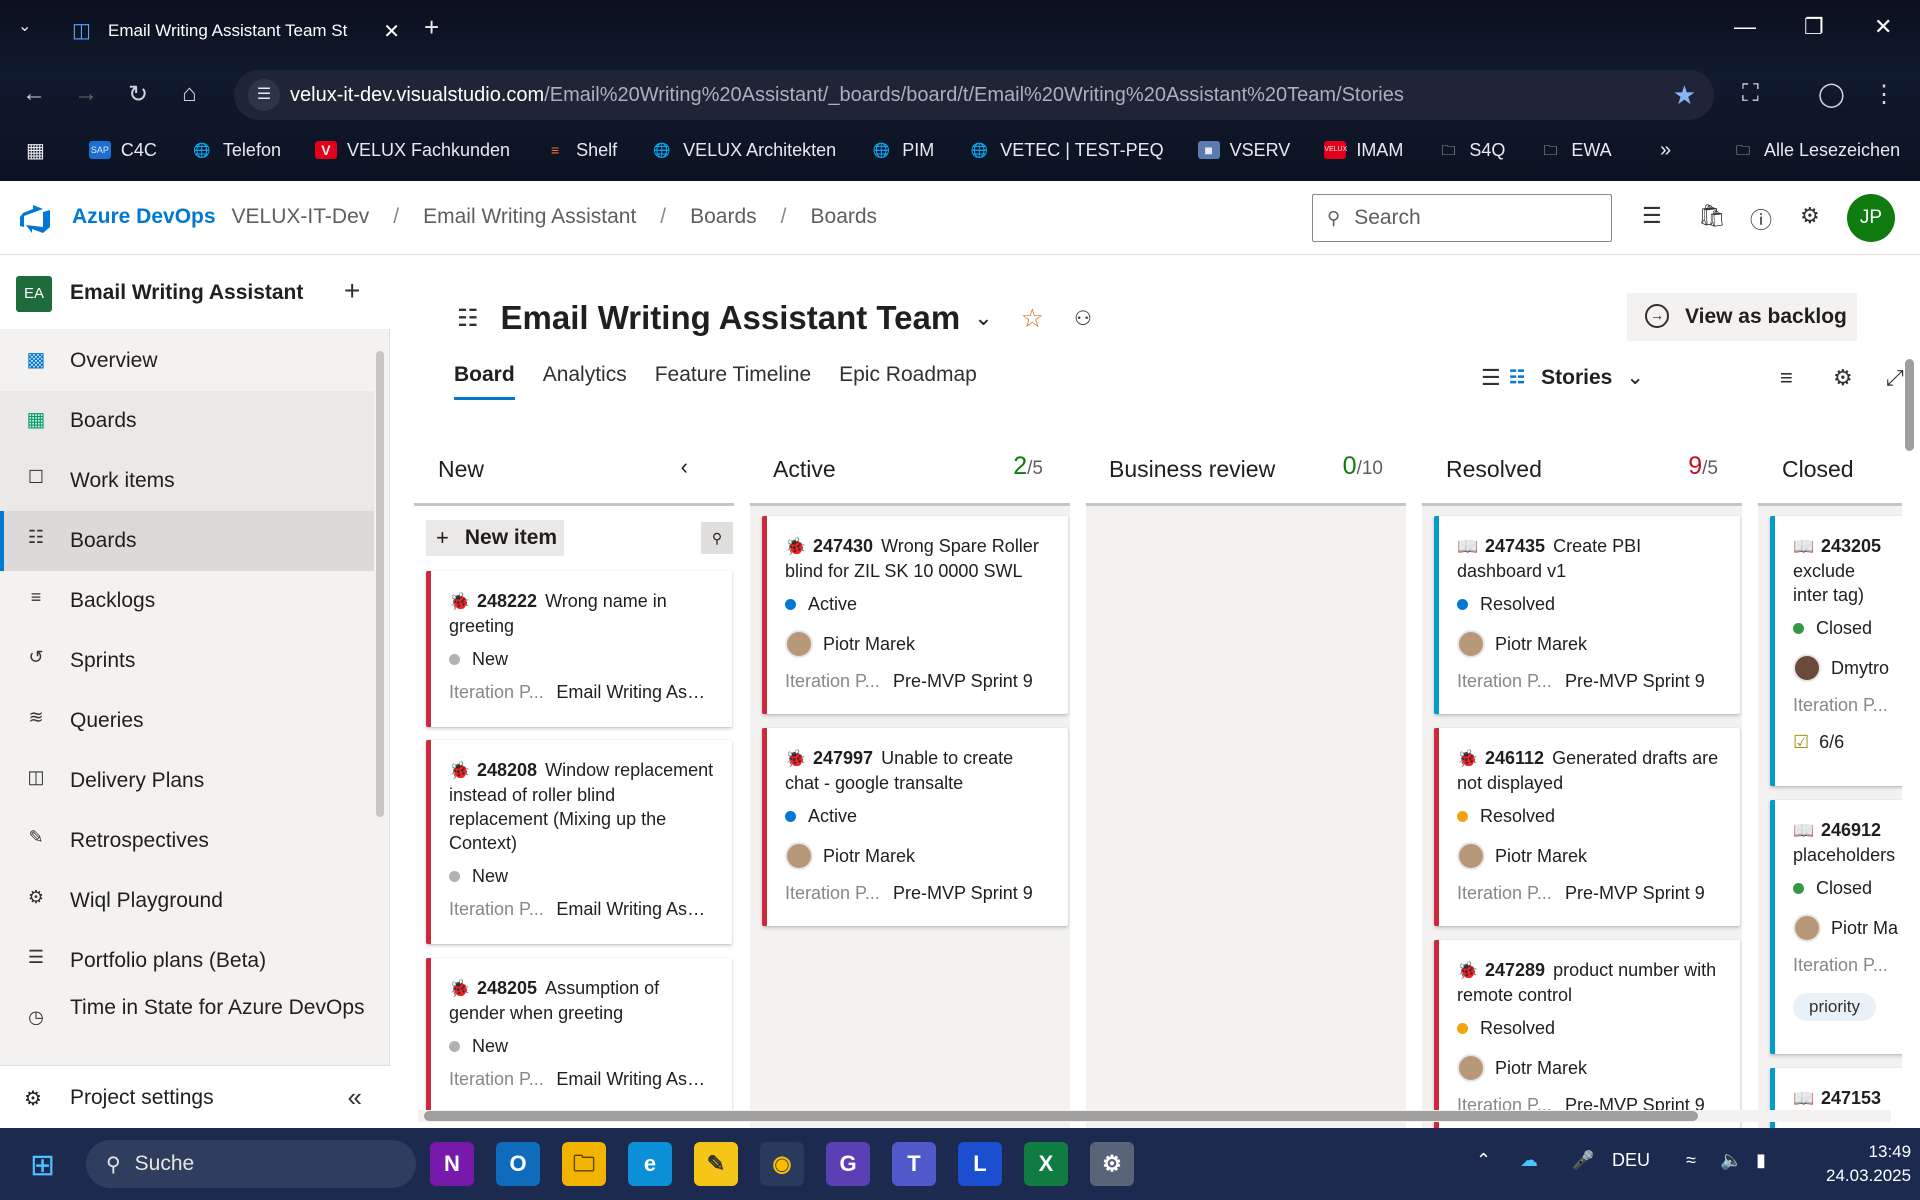  I want to click on filter-icon: ≡, so click(1786, 378).